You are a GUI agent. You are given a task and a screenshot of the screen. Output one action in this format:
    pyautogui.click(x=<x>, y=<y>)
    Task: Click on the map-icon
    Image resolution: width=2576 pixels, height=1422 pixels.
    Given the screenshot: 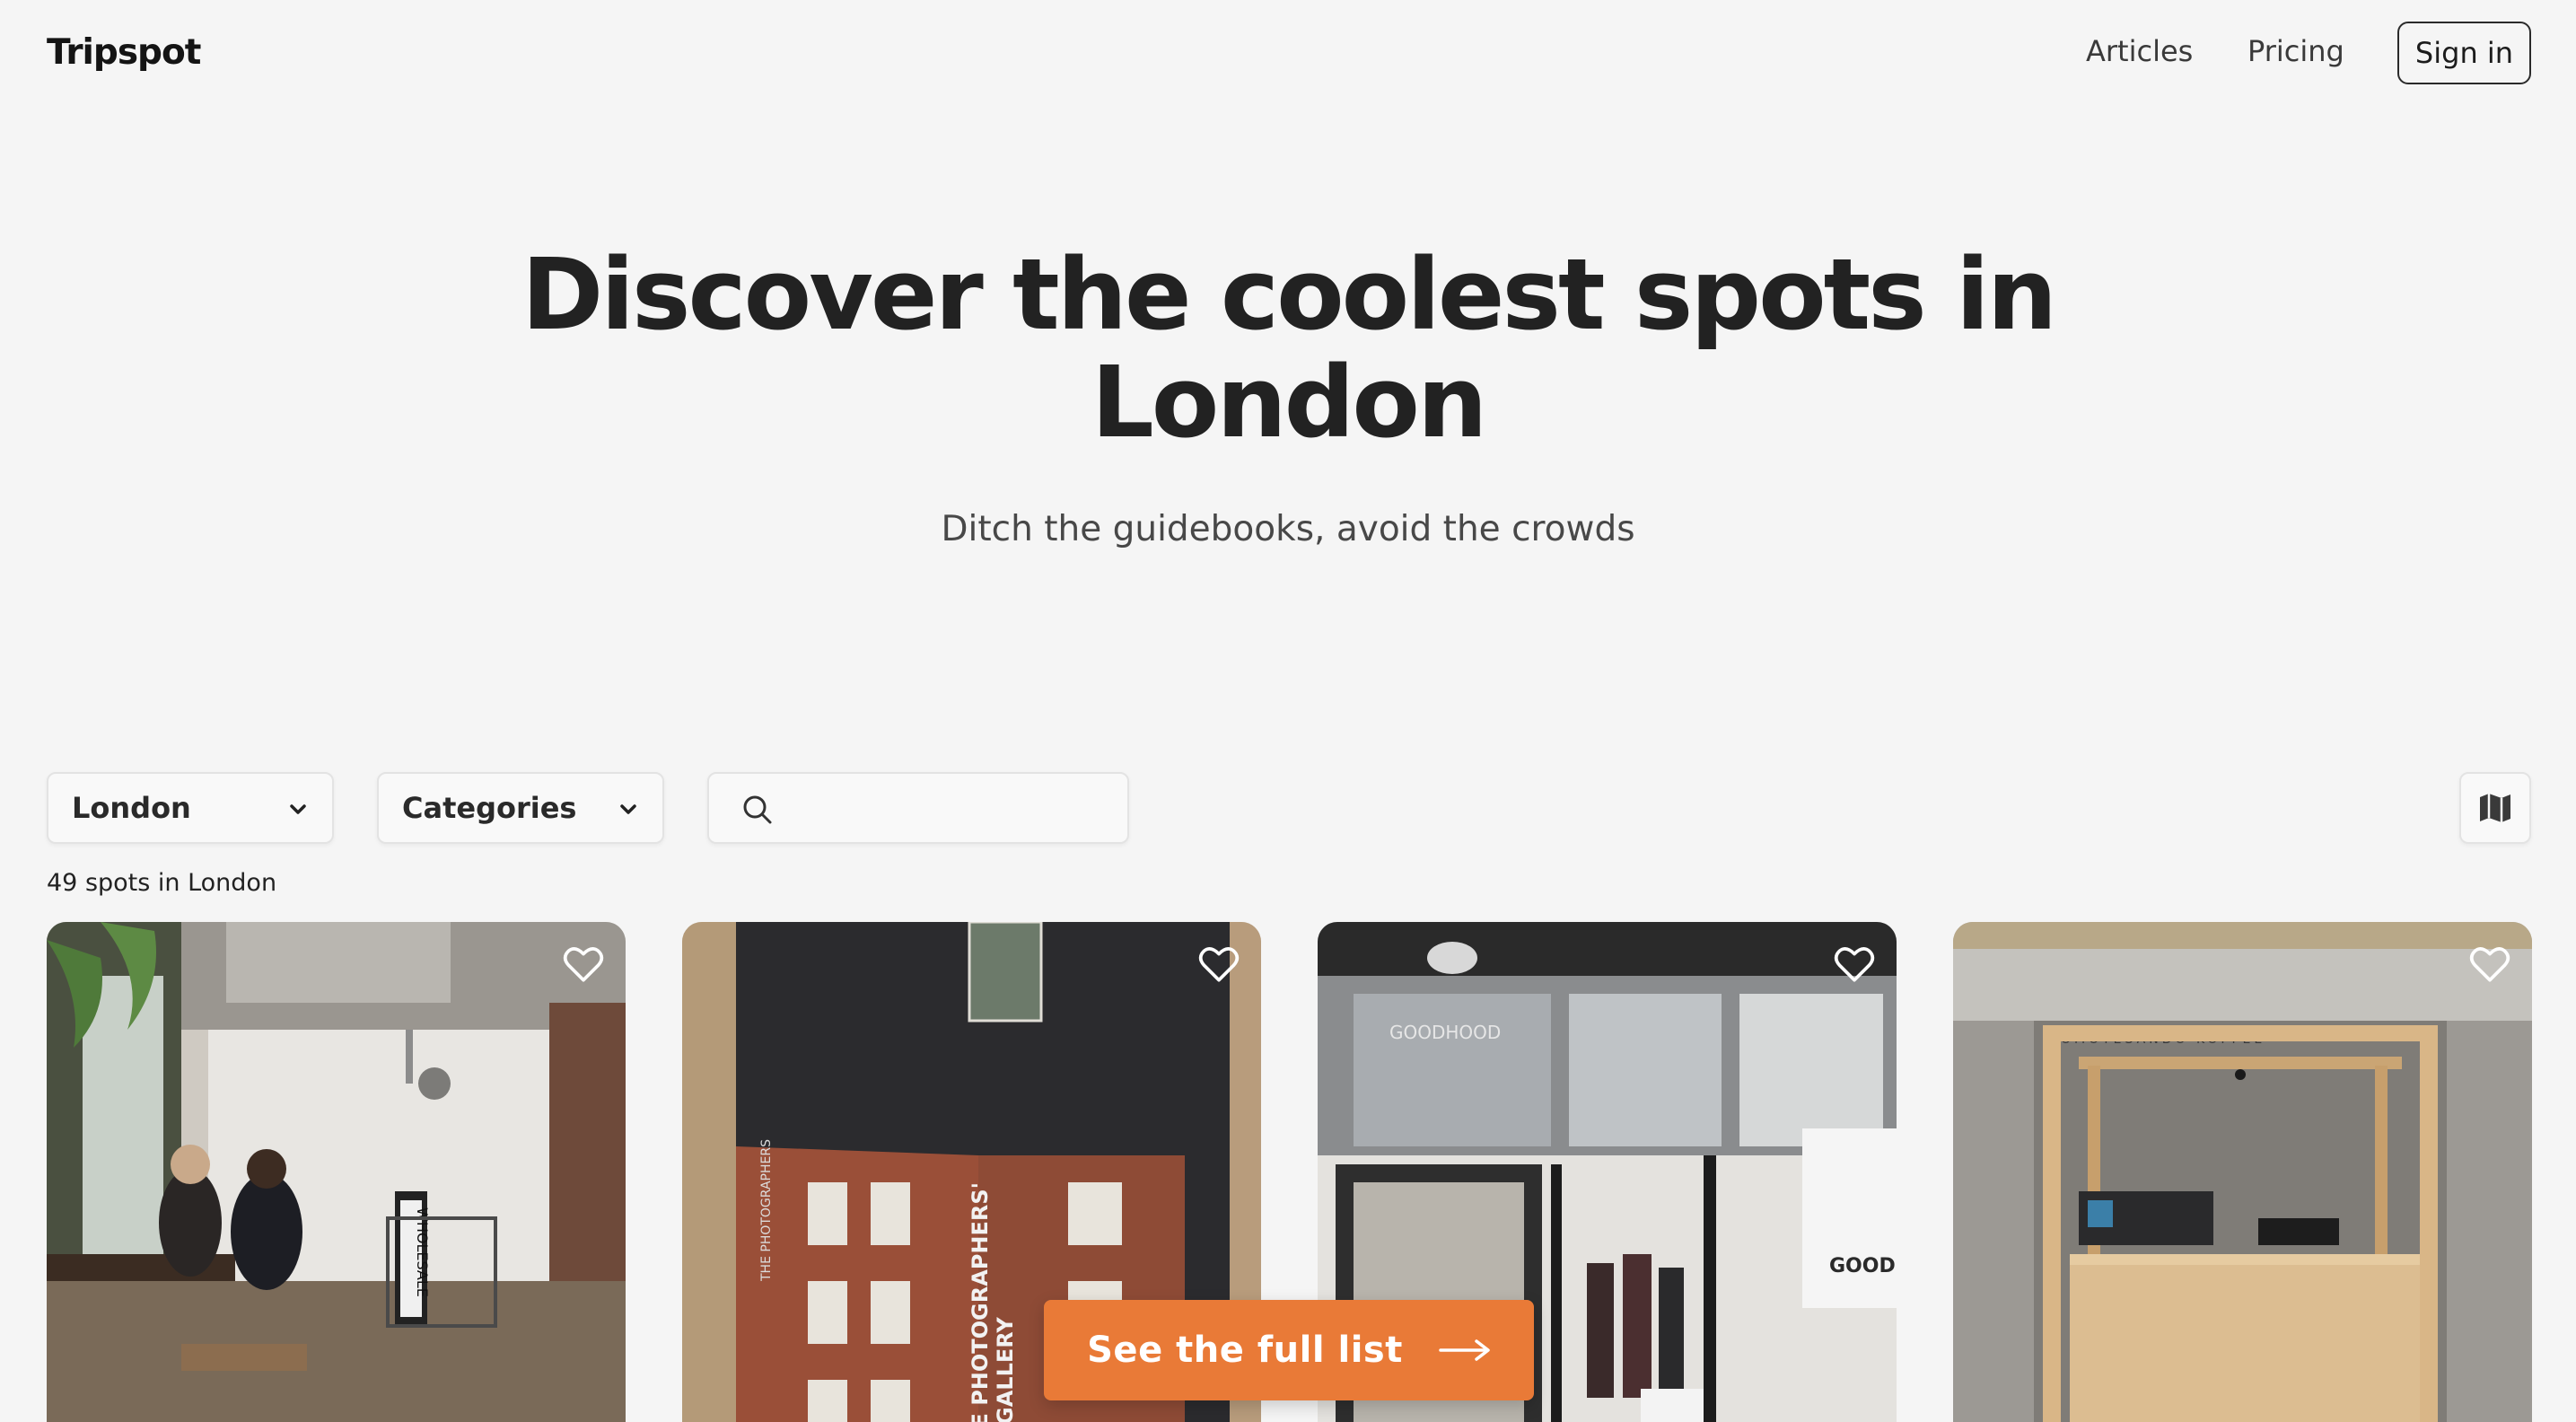 What is the action you would take?
    pyautogui.click(x=2495, y=808)
    